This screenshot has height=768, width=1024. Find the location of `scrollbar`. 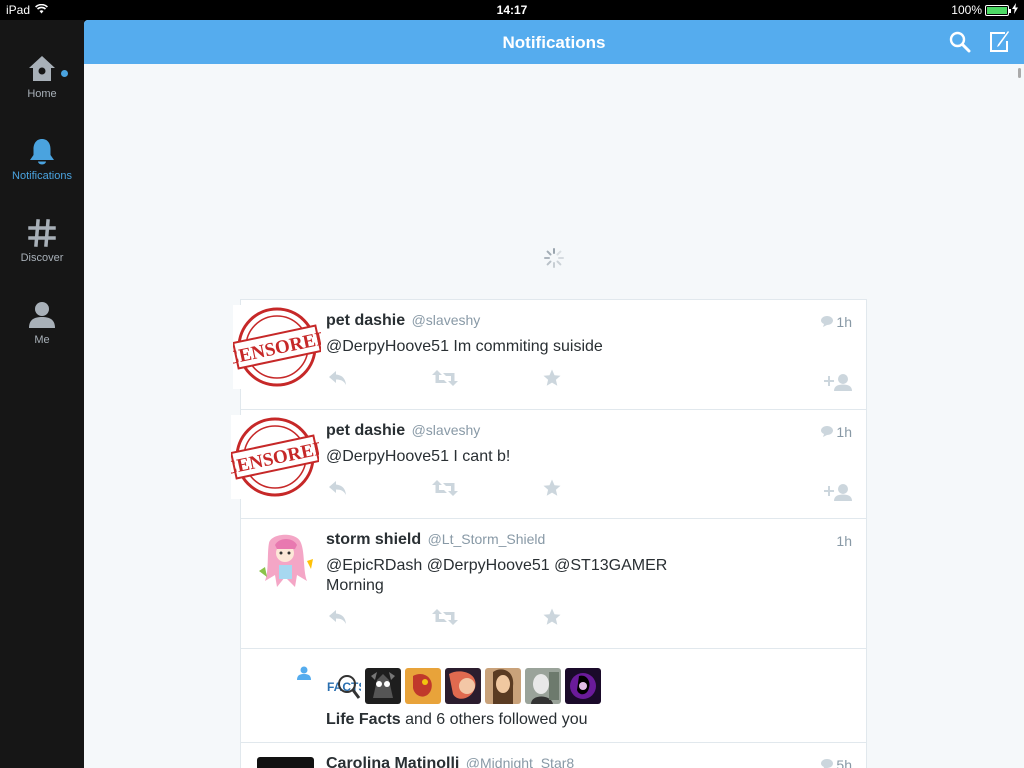

scrollbar is located at coordinates (1019, 73).